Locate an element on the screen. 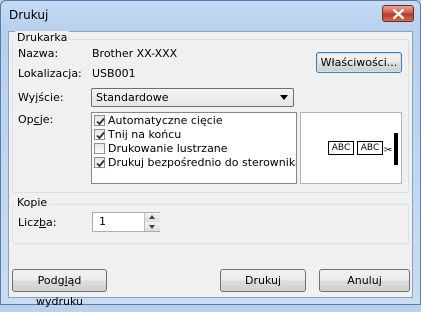  copies-count-label: Liczba: is located at coordinates (37, 222).